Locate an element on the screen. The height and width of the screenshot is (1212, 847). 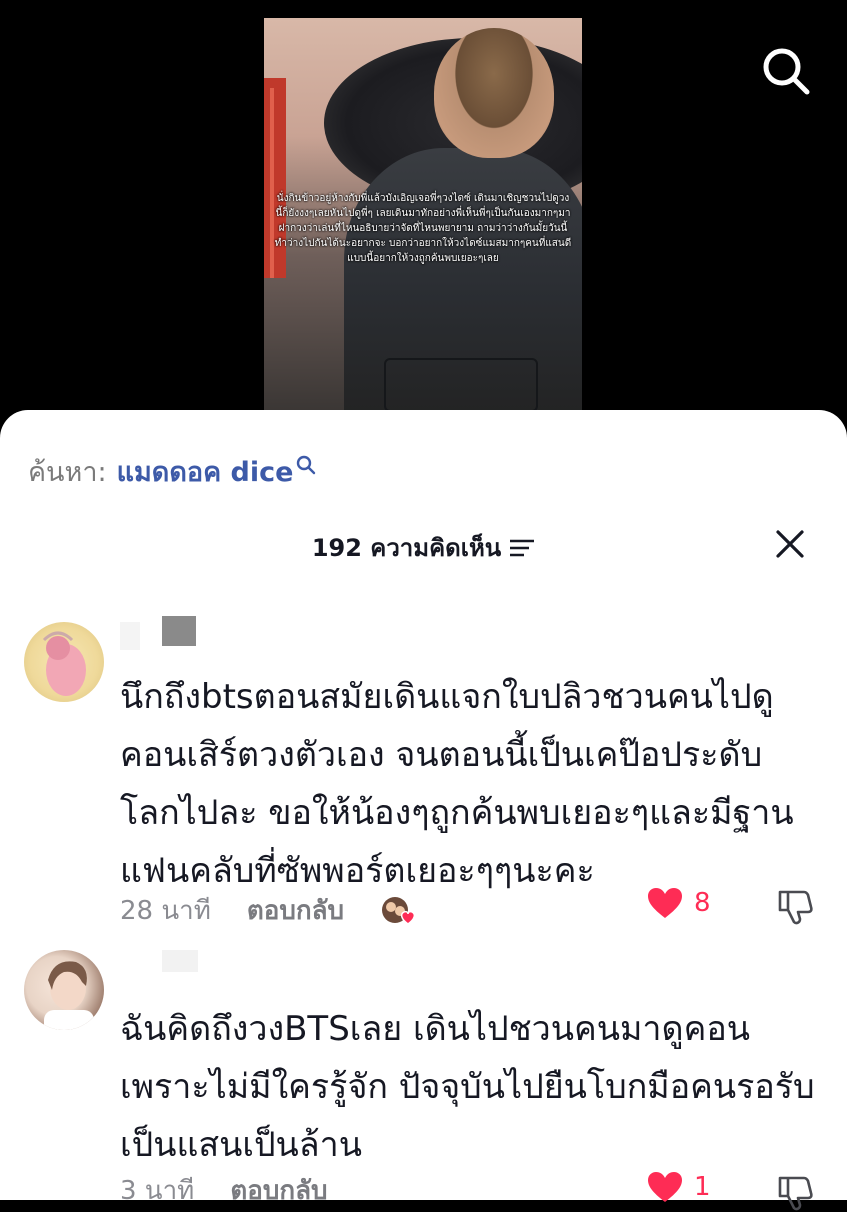
creator-avatar-icon is located at coordinates (399, 910).